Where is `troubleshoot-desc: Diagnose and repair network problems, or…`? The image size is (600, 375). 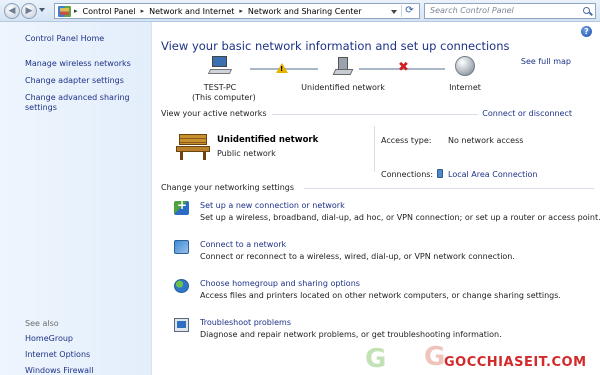
troubleshoot-desc: Diagnose and repair network problems, or… is located at coordinates (351, 334).